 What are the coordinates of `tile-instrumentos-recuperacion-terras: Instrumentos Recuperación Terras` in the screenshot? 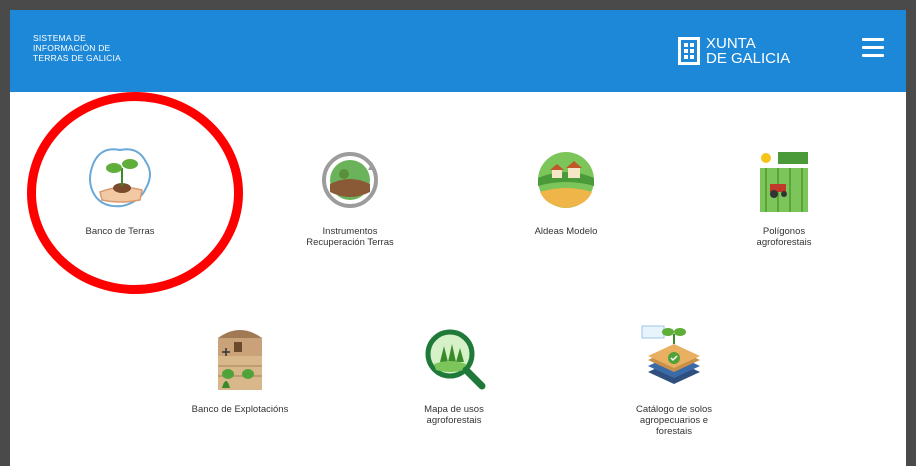 It's located at (350, 194).